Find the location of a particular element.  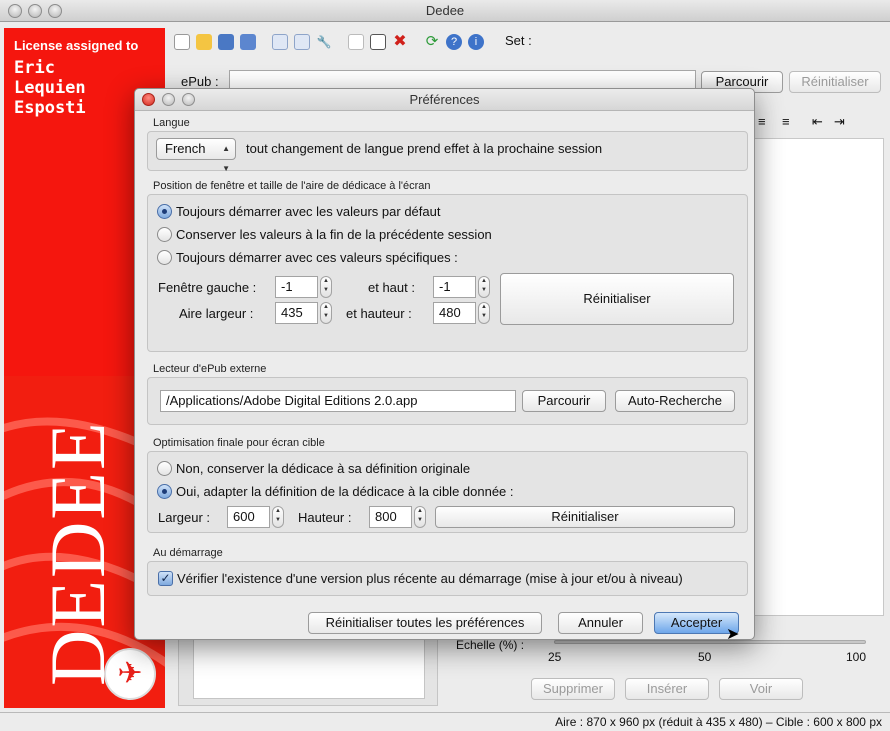

new-document-icon is located at coordinates (182, 42).